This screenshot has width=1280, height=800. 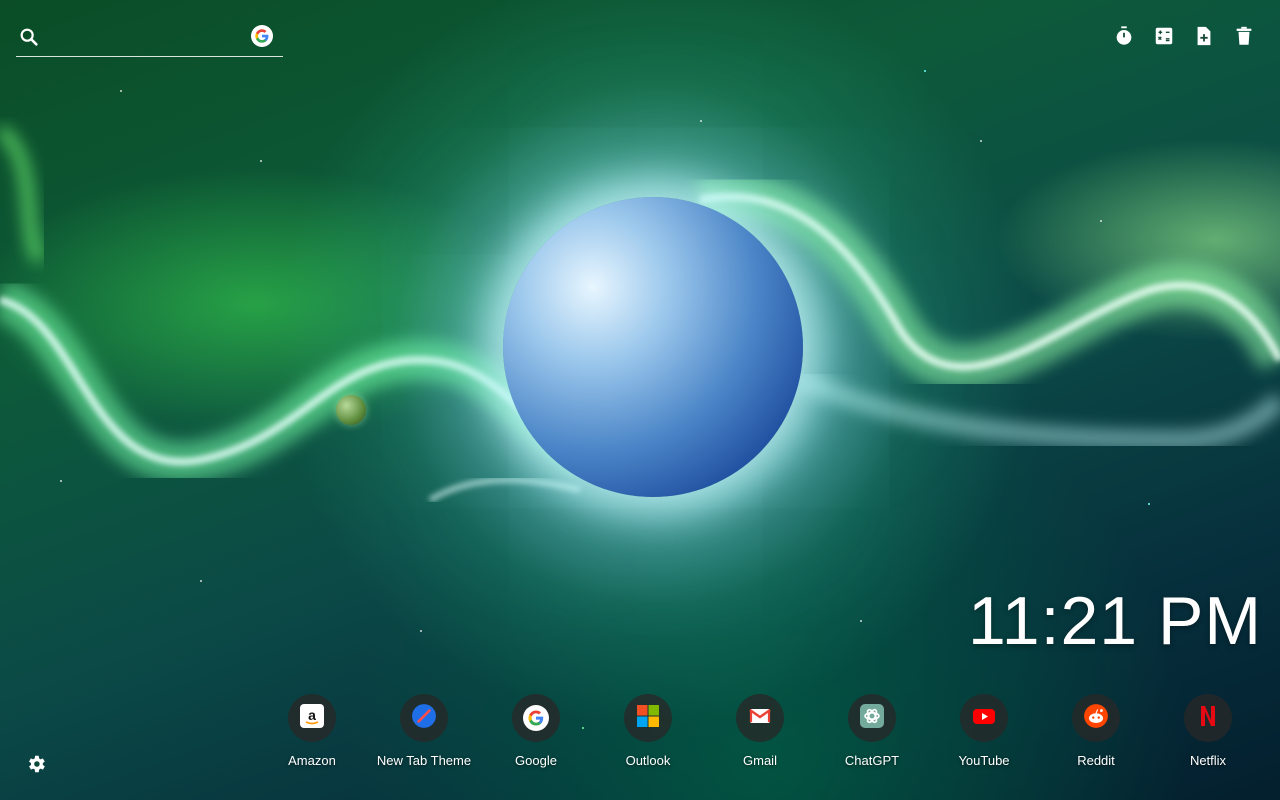 I want to click on chatgpt-icon, so click(x=872, y=718).